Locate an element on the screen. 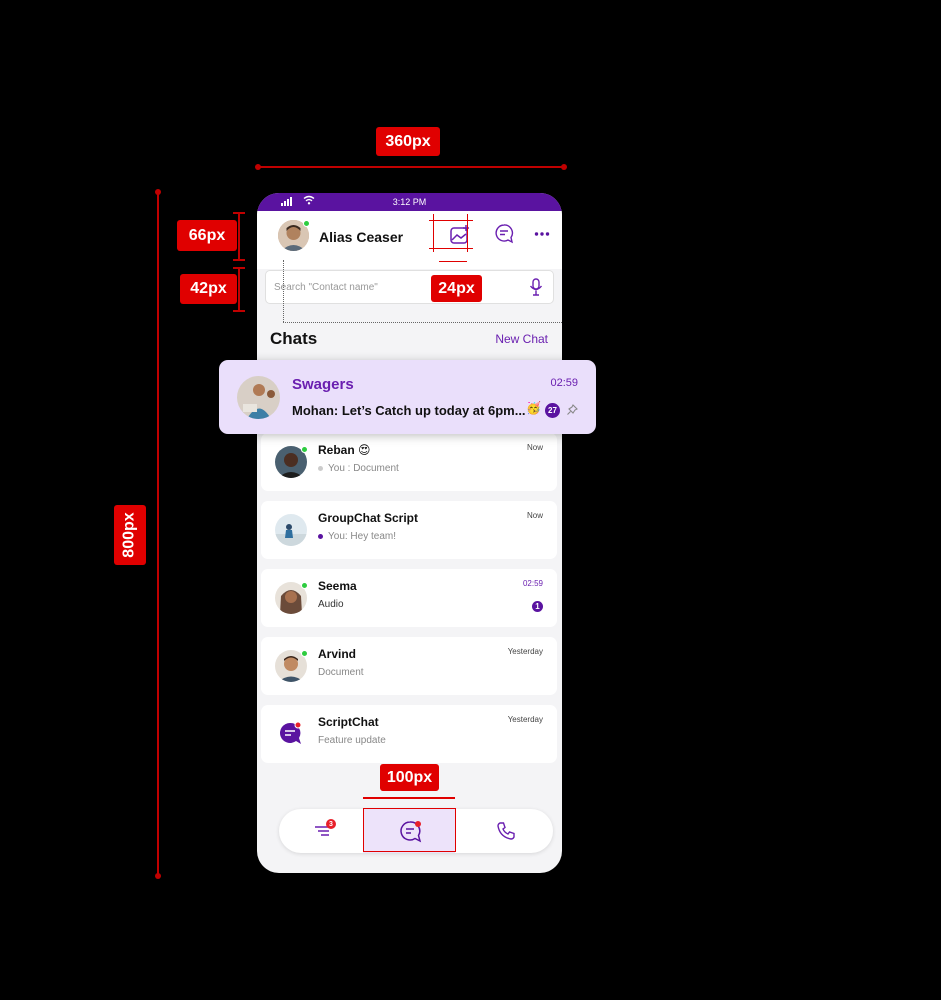  chat-preview: Audio is located at coordinates (331, 604).